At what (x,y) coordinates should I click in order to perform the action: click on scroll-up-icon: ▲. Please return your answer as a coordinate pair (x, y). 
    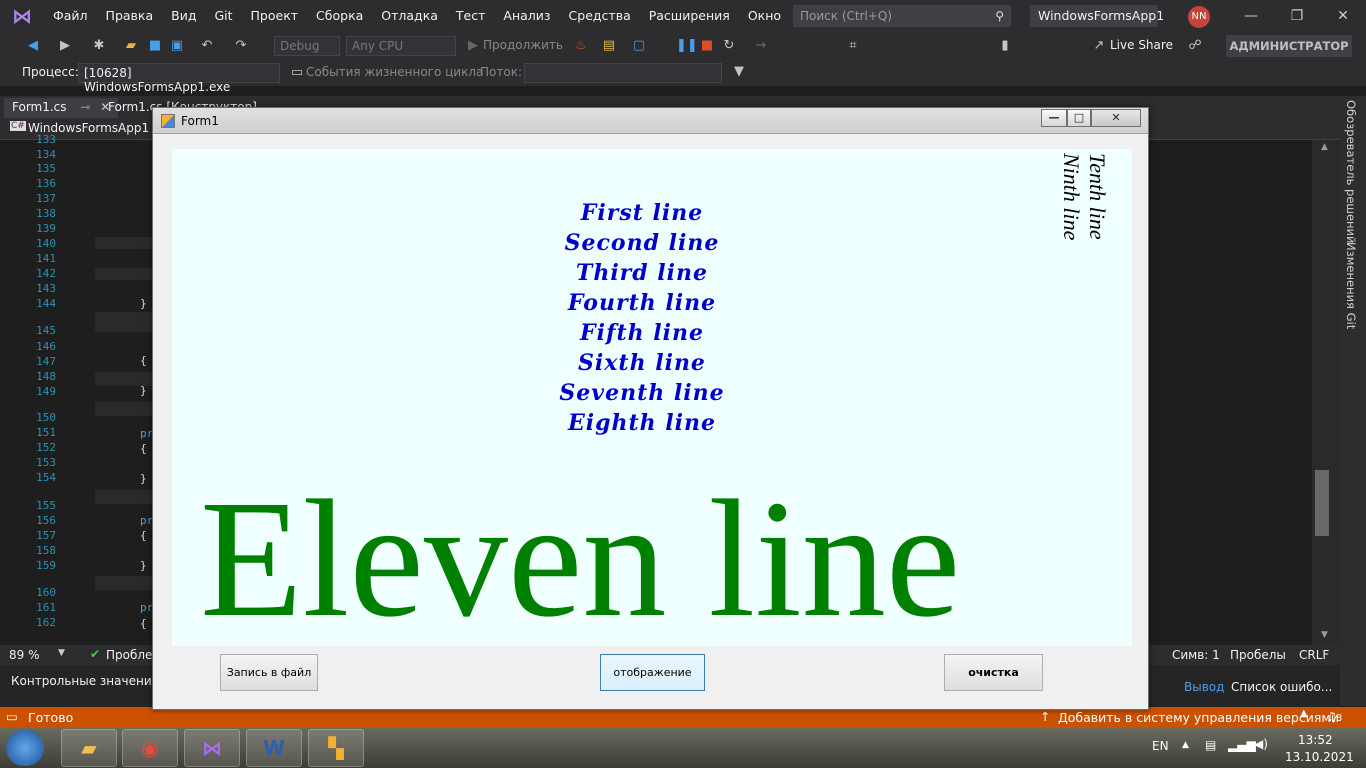
    Looking at the image, I should click on (1324, 147).